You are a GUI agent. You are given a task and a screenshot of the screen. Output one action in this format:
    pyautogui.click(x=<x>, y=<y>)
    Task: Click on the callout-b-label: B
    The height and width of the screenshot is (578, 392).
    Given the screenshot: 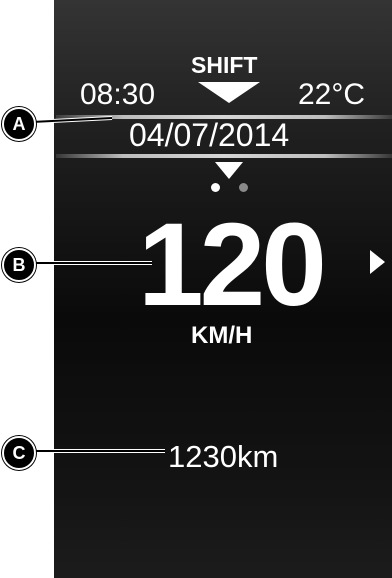 What is the action you would take?
    pyautogui.click(x=19, y=264)
    